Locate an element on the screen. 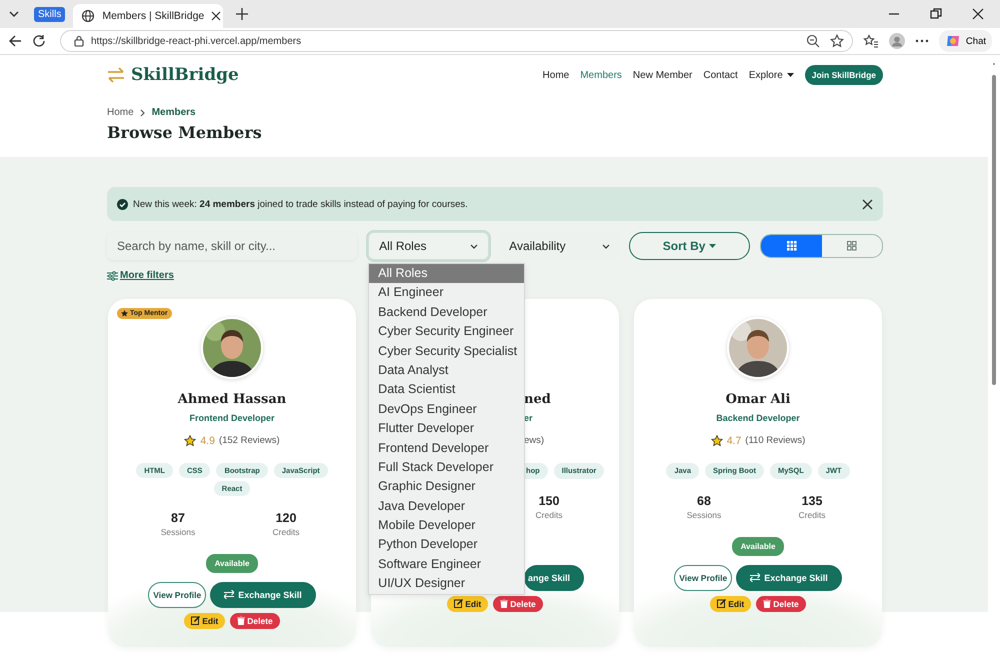 The image size is (1000, 667). join-button: Join SkillBridge is located at coordinates (843, 75).